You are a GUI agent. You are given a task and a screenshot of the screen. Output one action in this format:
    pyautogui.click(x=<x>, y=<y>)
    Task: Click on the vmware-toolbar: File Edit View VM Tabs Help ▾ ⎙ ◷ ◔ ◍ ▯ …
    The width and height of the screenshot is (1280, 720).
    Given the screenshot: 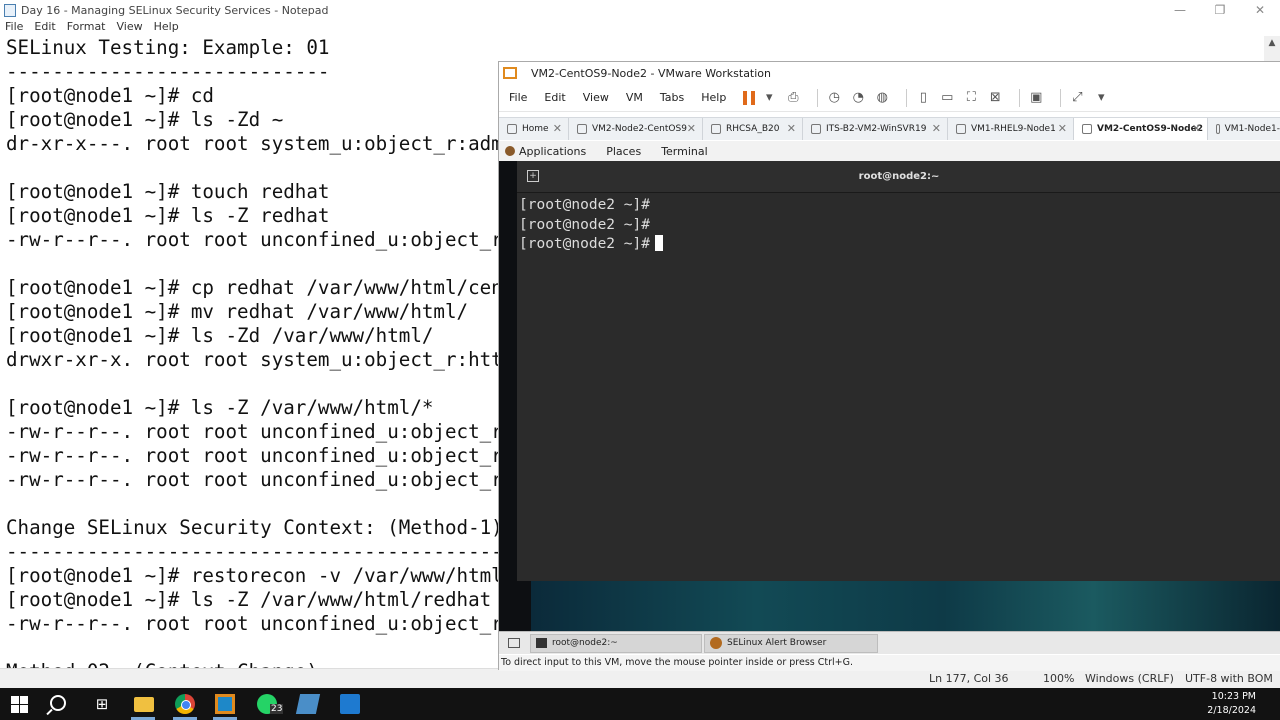 What is the action you would take?
    pyautogui.click(x=889, y=98)
    